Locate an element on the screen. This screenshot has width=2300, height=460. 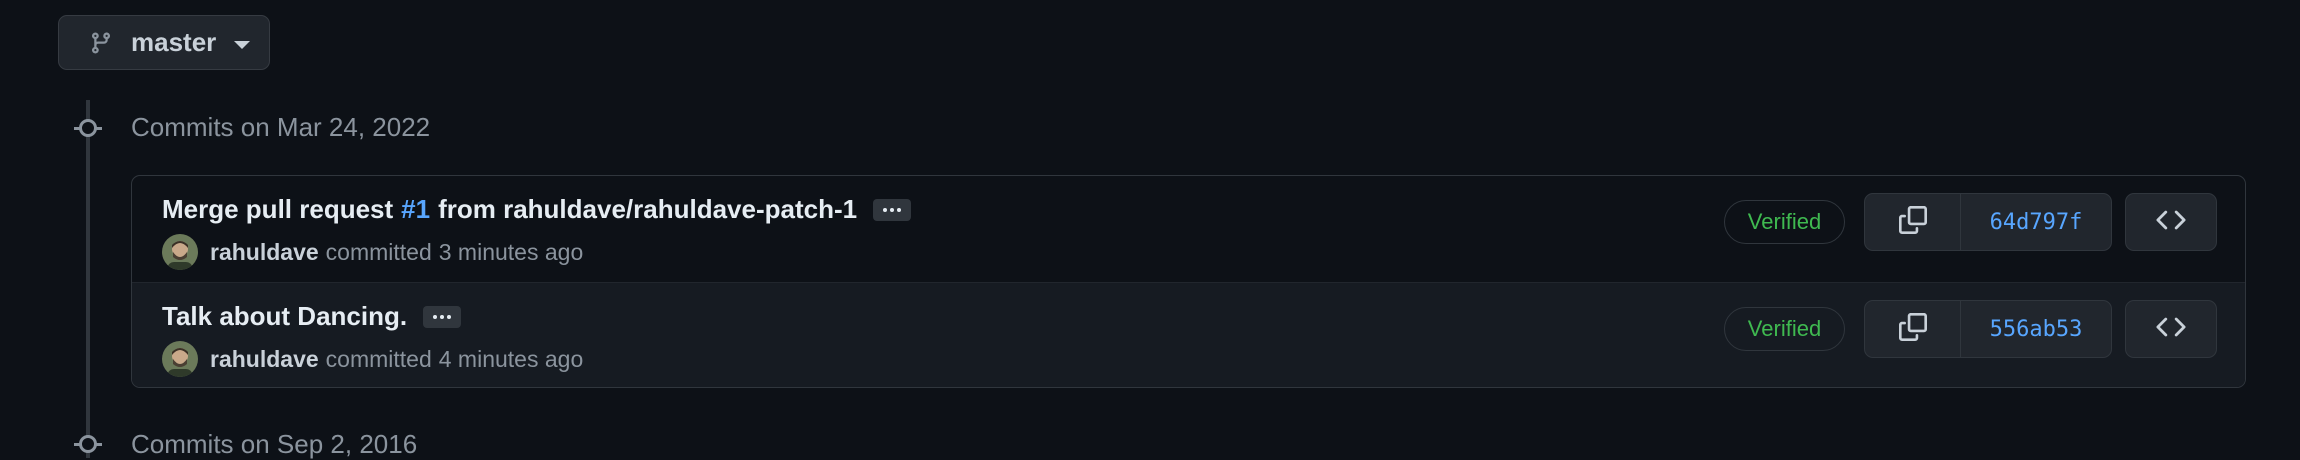
caret-down-icon is located at coordinates (242, 44).